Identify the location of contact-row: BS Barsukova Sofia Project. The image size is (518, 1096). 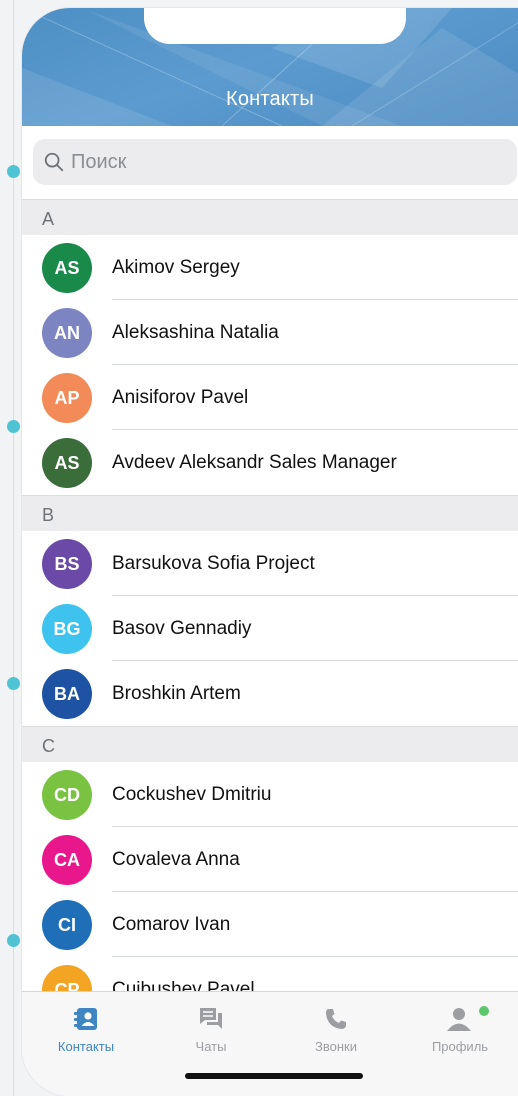
(270, 563).